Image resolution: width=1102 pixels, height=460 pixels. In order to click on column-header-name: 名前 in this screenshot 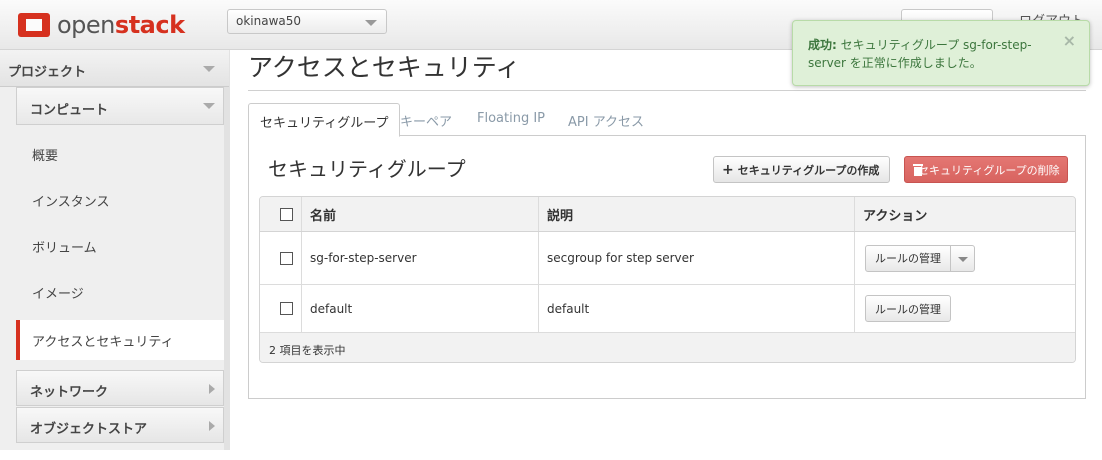, I will do `click(318, 214)`.